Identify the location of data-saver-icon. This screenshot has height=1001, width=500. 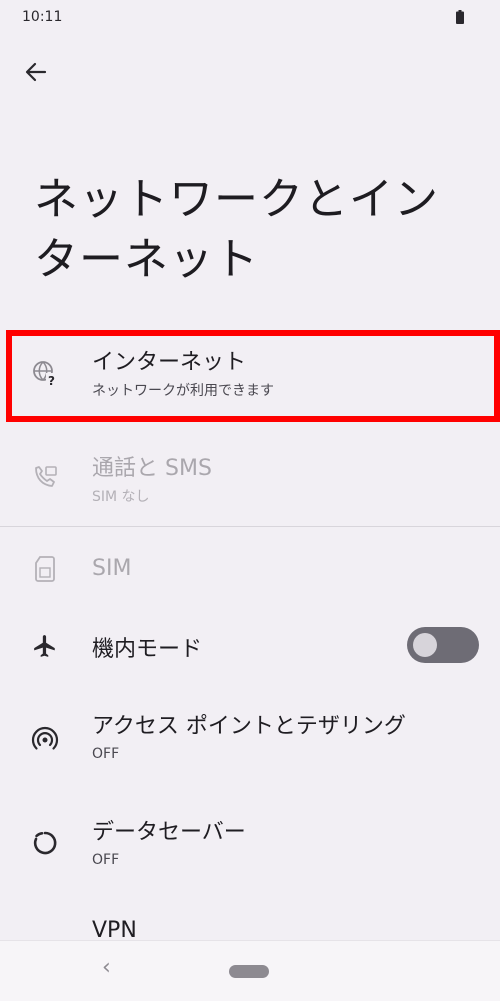
(45, 843).